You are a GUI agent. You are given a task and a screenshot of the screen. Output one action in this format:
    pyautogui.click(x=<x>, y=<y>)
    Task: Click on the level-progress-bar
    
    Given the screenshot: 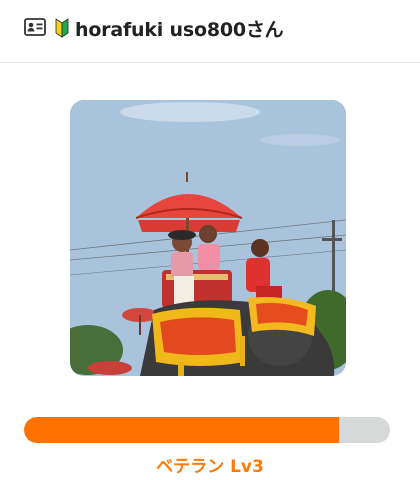 What is the action you would take?
    pyautogui.click(x=207, y=430)
    